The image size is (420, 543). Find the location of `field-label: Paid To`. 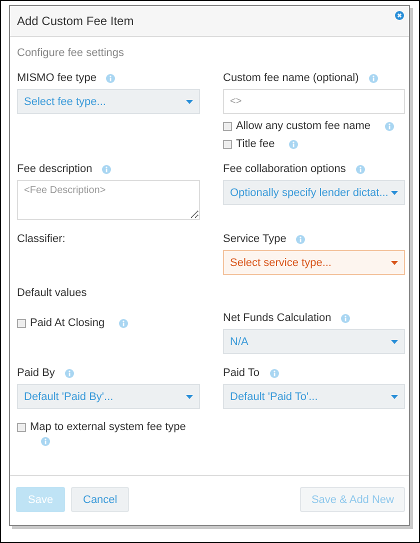

field-label: Paid To is located at coordinates (241, 373).